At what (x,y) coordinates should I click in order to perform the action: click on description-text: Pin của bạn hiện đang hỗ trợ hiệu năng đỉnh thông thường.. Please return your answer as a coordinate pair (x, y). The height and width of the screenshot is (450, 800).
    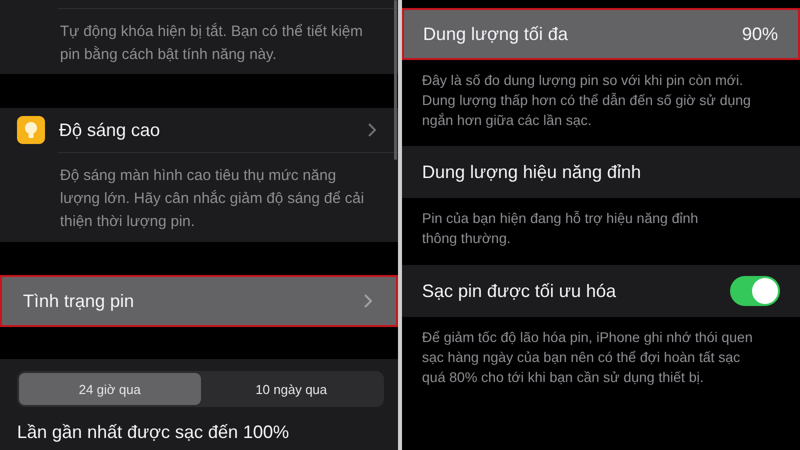
    Looking at the image, I should click on (561, 228).